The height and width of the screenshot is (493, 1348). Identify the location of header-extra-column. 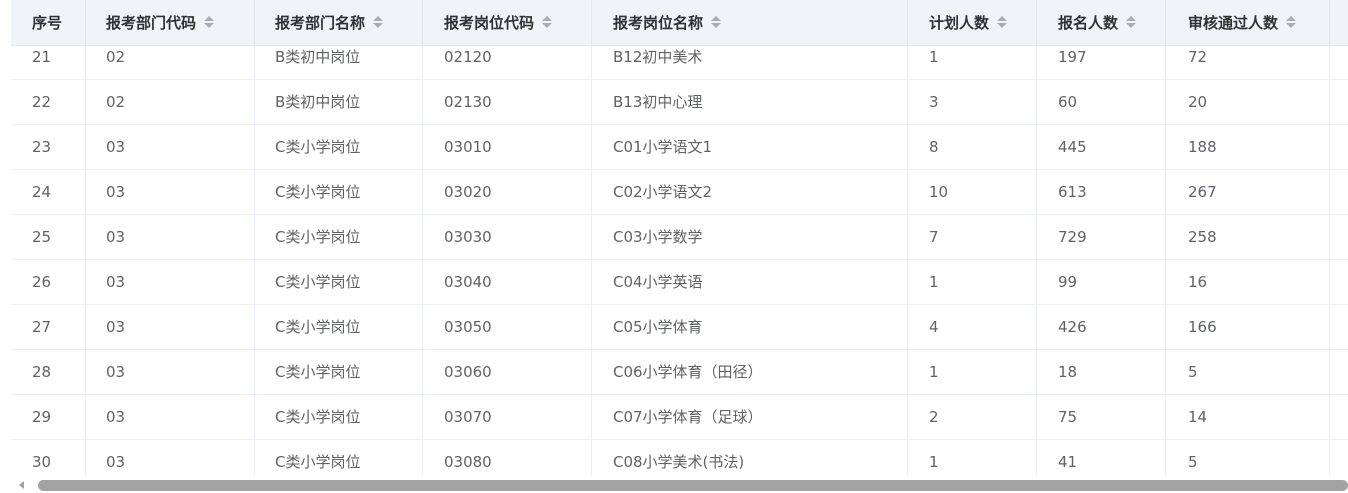
(1339, 23).